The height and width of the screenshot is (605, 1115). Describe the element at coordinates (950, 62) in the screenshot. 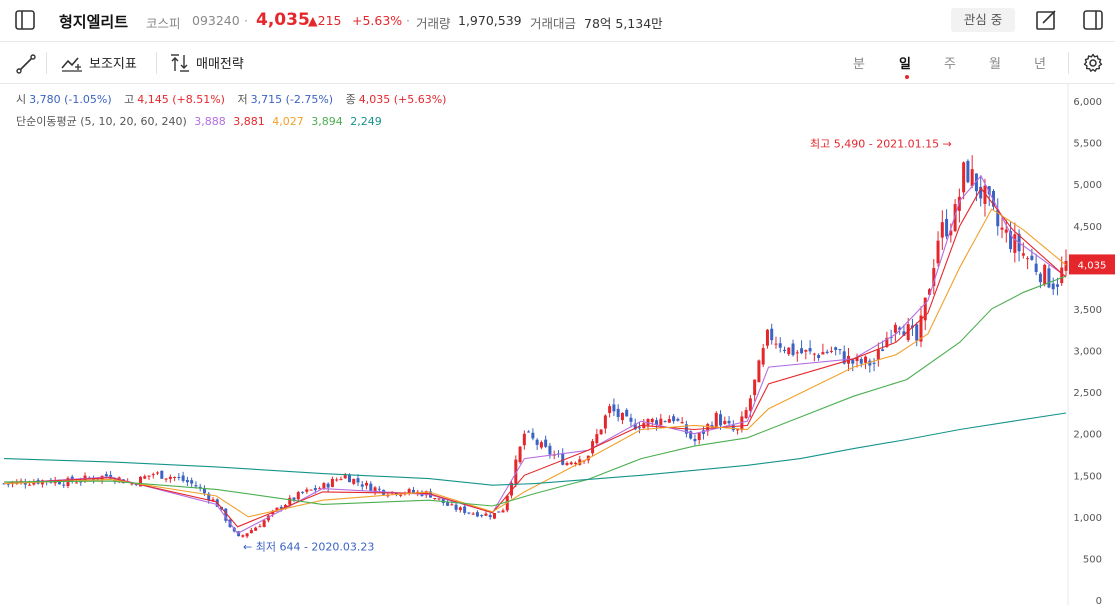

I see `period-week: 주` at that location.